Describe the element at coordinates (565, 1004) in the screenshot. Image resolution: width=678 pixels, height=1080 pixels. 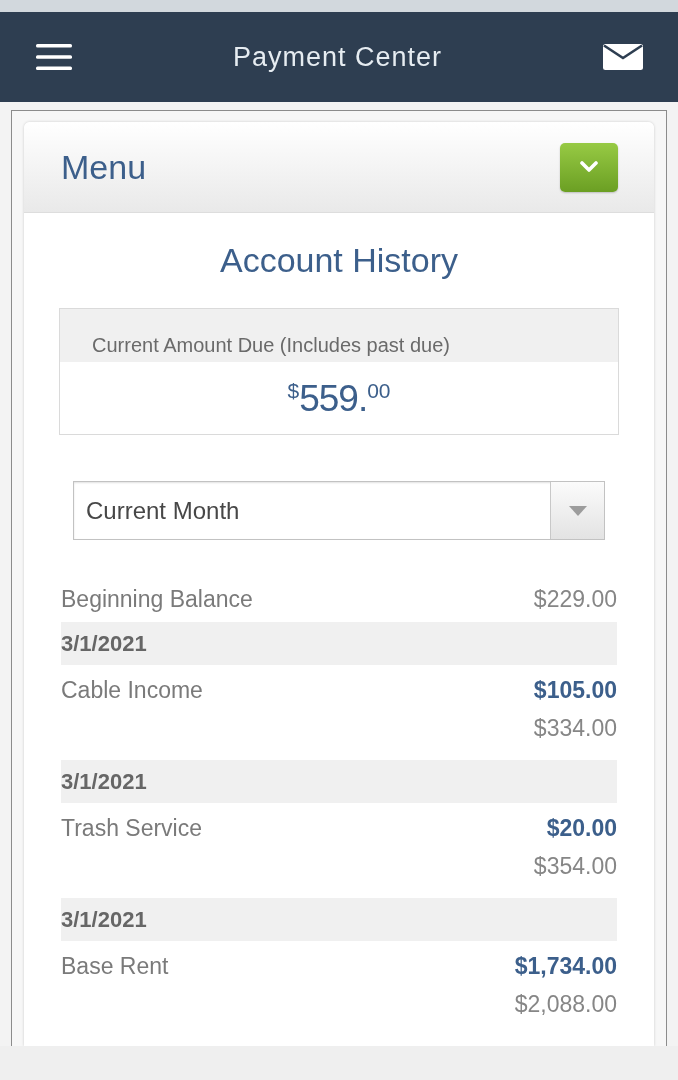
I see `running-balance: $2,088.00` at that location.